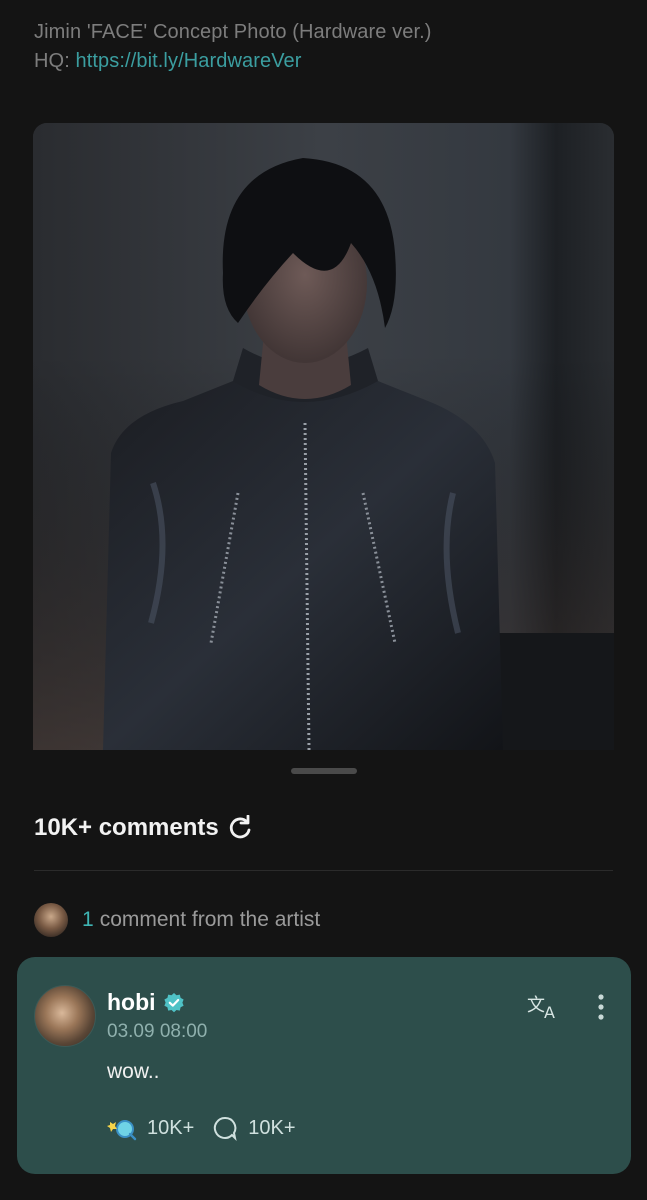 The image size is (647, 1200). Describe the element at coordinates (240, 827) in the screenshot. I see `refresh-icon` at that location.